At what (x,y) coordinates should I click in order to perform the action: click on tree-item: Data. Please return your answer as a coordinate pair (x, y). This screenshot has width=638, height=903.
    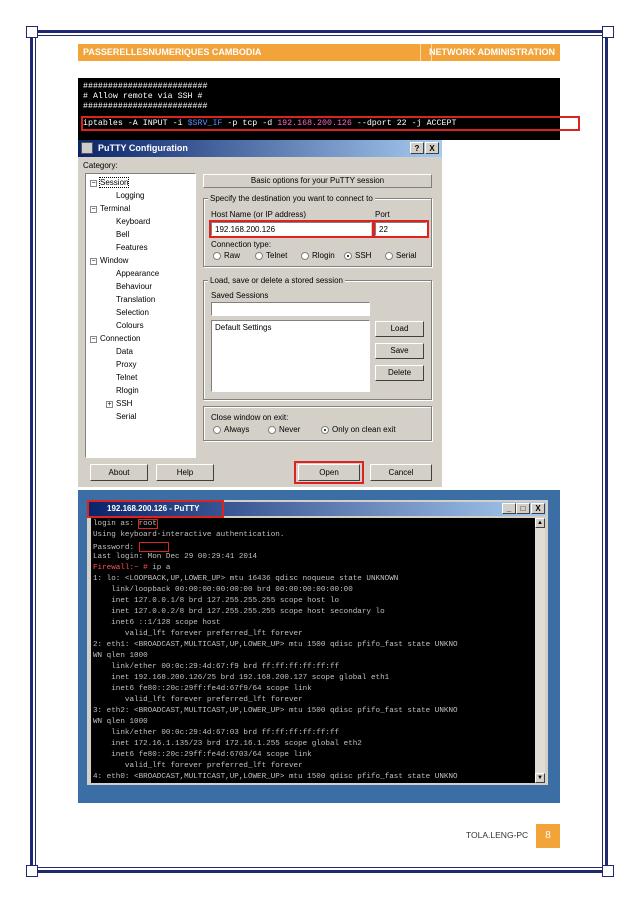
    Looking at the image, I should click on (124, 351).